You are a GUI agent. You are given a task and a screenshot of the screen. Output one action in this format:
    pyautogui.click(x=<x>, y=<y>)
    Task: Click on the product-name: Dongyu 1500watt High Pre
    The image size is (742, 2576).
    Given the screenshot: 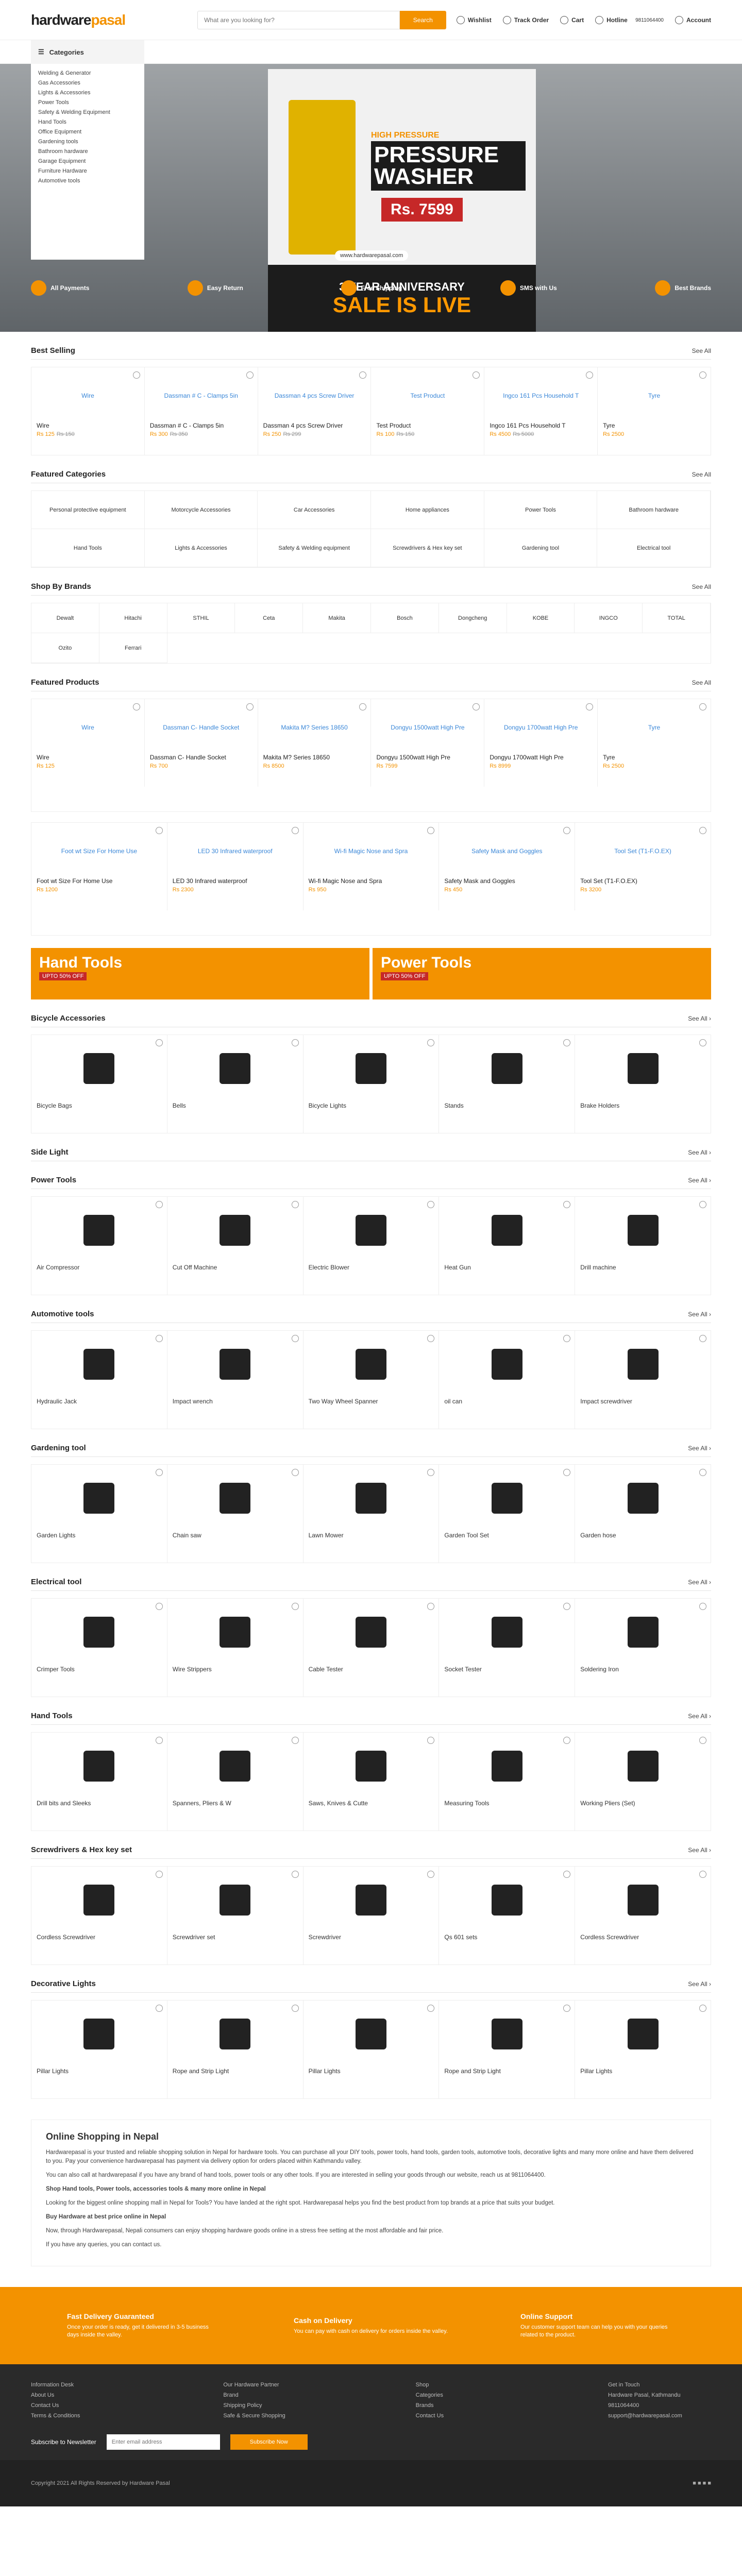 What is the action you would take?
    pyautogui.click(x=427, y=757)
    